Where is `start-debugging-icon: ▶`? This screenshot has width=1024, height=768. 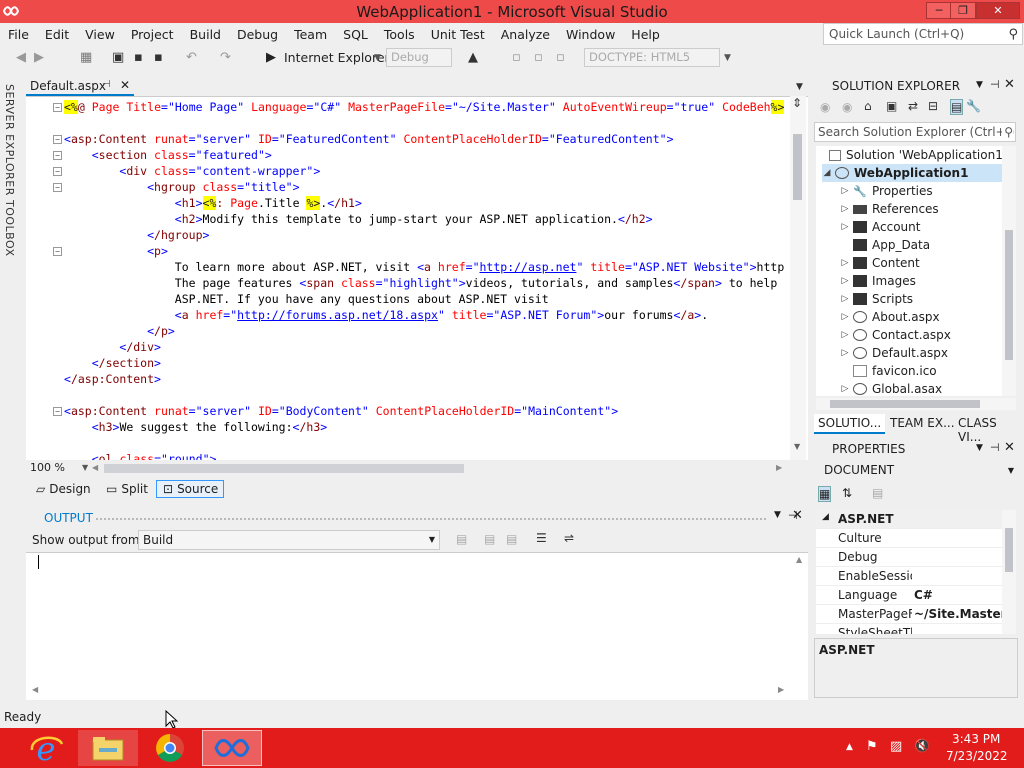
start-debugging-icon: ▶ is located at coordinates (271, 58).